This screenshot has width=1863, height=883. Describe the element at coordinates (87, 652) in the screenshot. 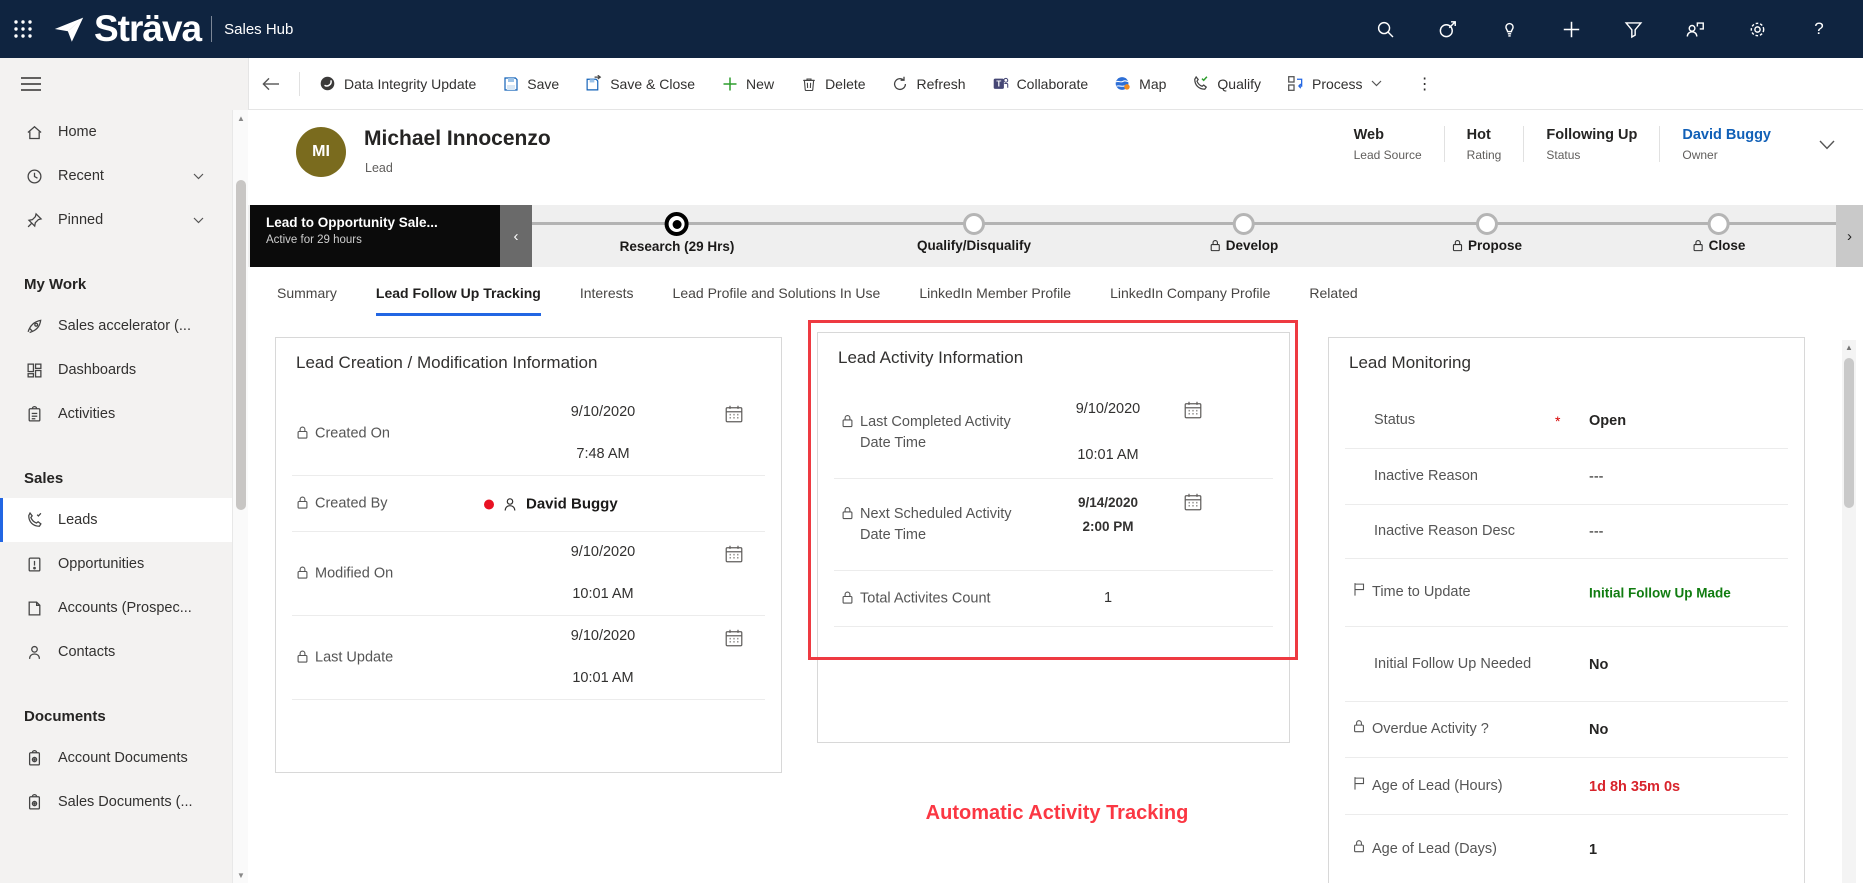

I see `sidebar-item-label: Contacts` at that location.